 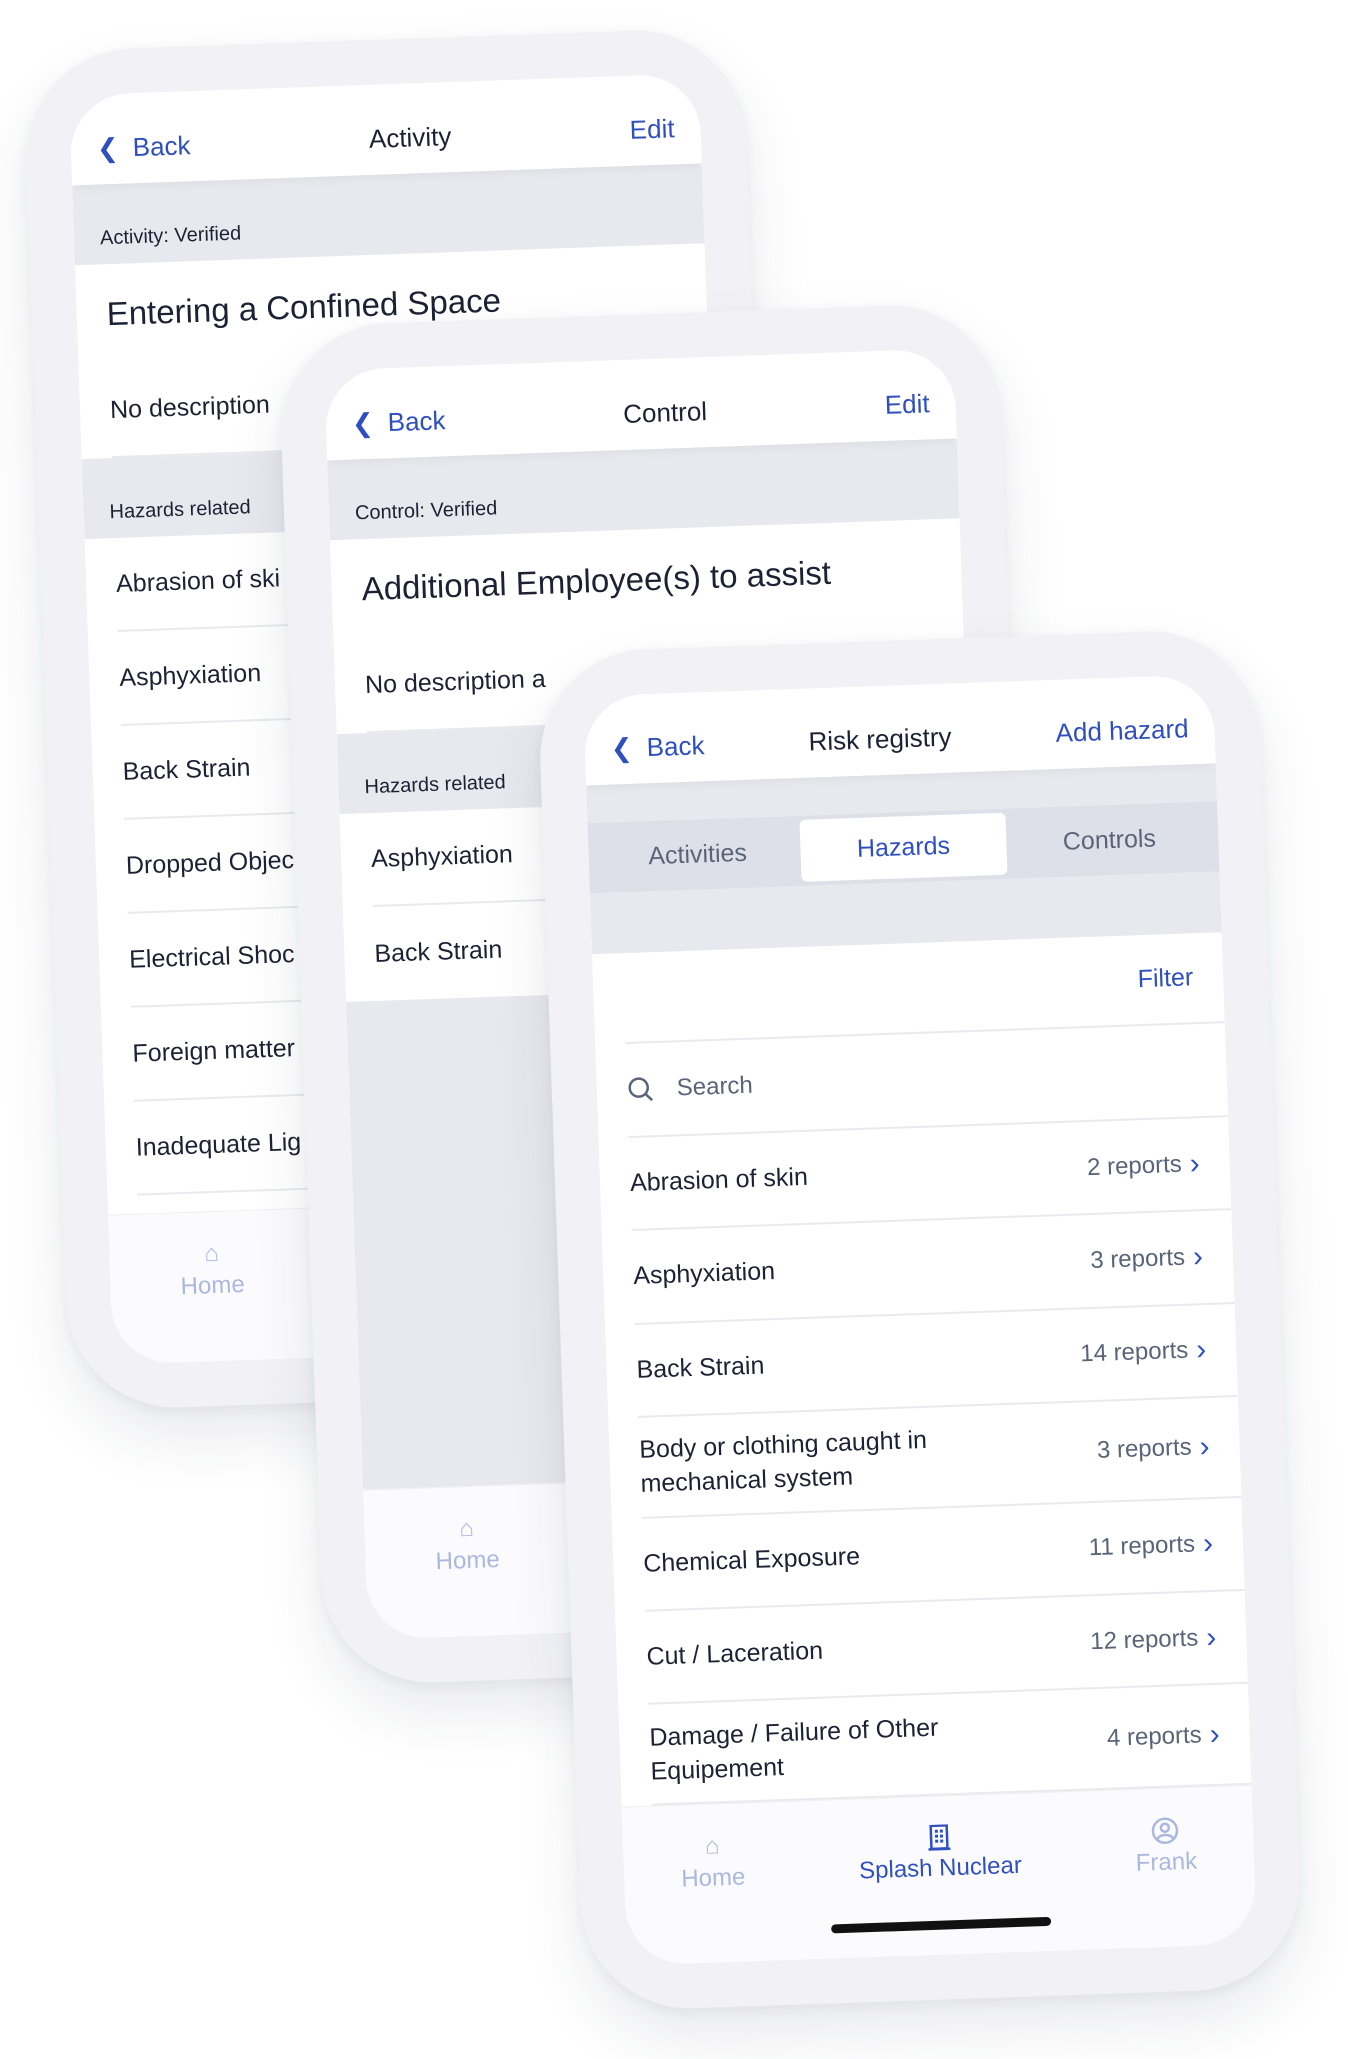 I want to click on description-text: No description, so click(x=190, y=407).